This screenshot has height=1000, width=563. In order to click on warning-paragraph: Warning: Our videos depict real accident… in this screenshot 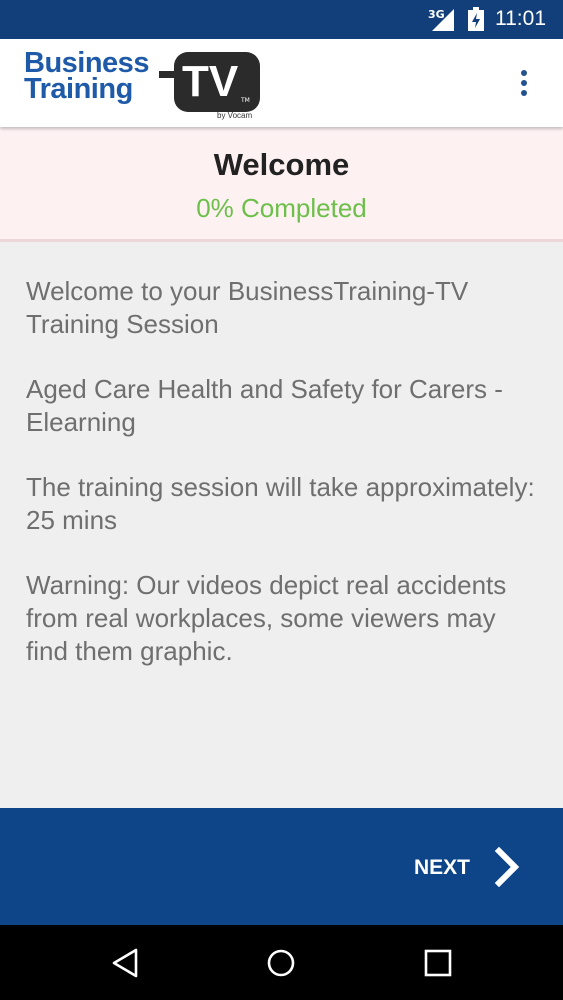, I will do `click(266, 618)`.